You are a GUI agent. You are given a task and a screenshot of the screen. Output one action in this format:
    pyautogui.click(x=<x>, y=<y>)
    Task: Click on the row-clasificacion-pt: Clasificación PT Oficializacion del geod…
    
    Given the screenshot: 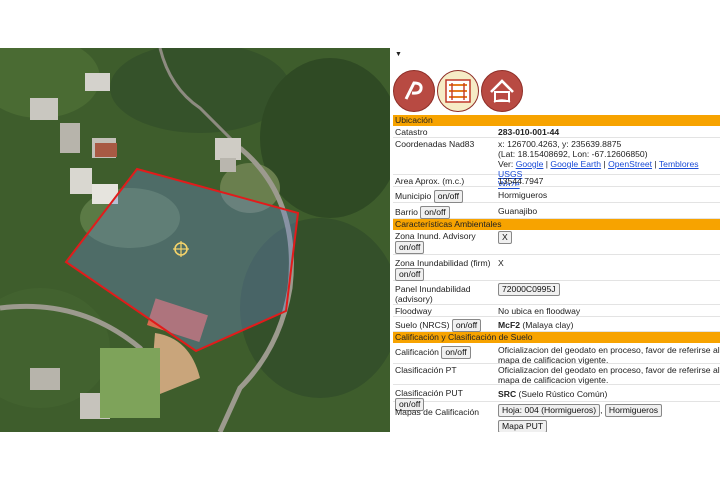 What is the action you would take?
    pyautogui.click(x=556, y=374)
    